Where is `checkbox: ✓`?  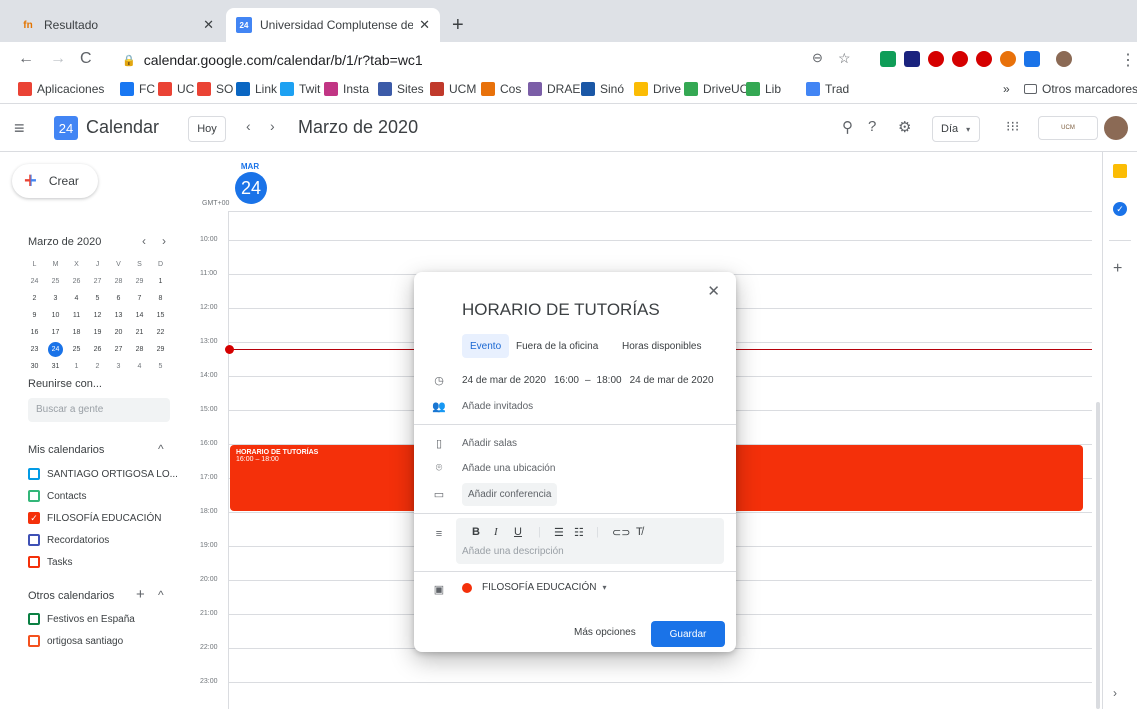
checkbox: ✓ is located at coordinates (34, 518).